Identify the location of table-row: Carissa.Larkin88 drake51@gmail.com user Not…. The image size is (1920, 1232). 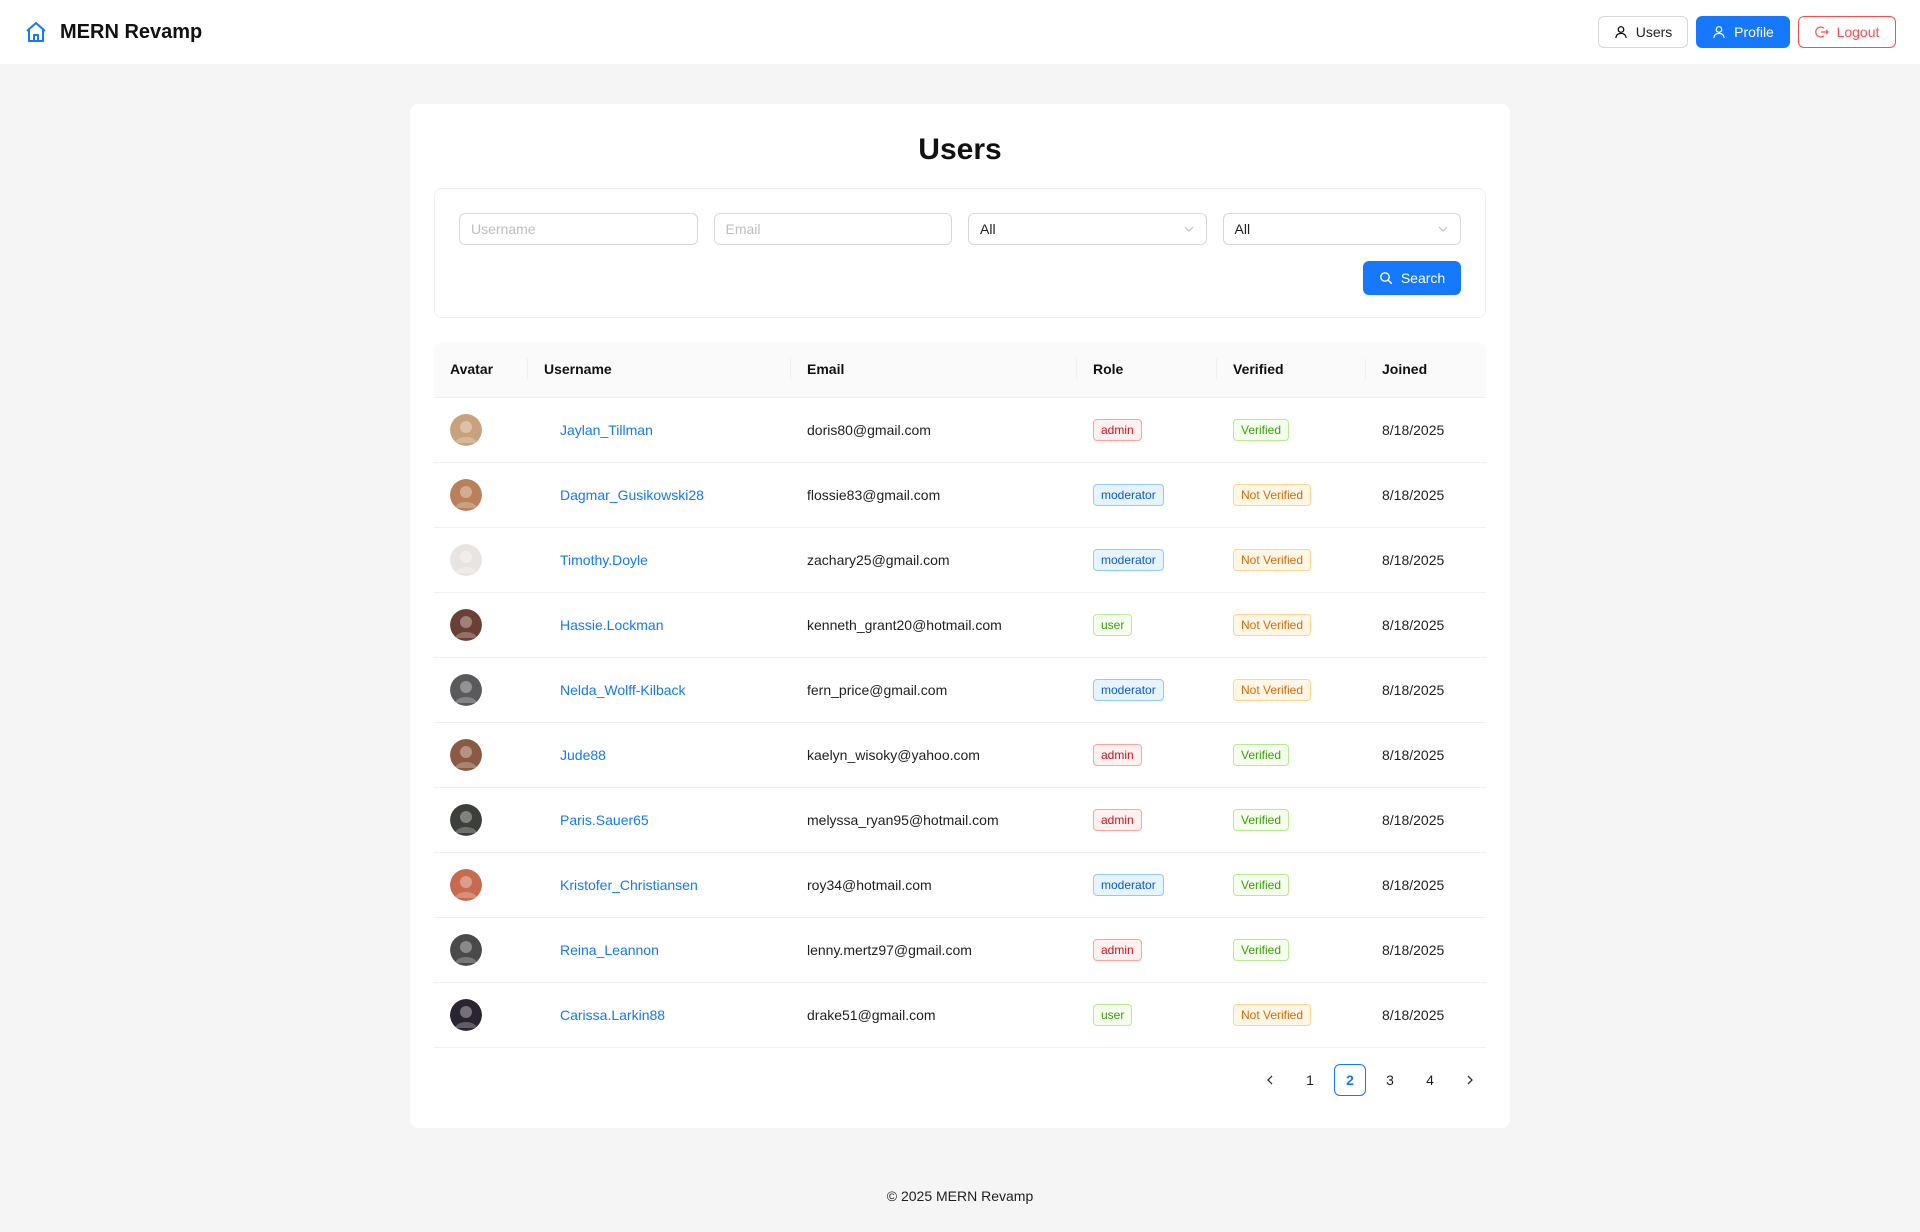
(960, 1015).